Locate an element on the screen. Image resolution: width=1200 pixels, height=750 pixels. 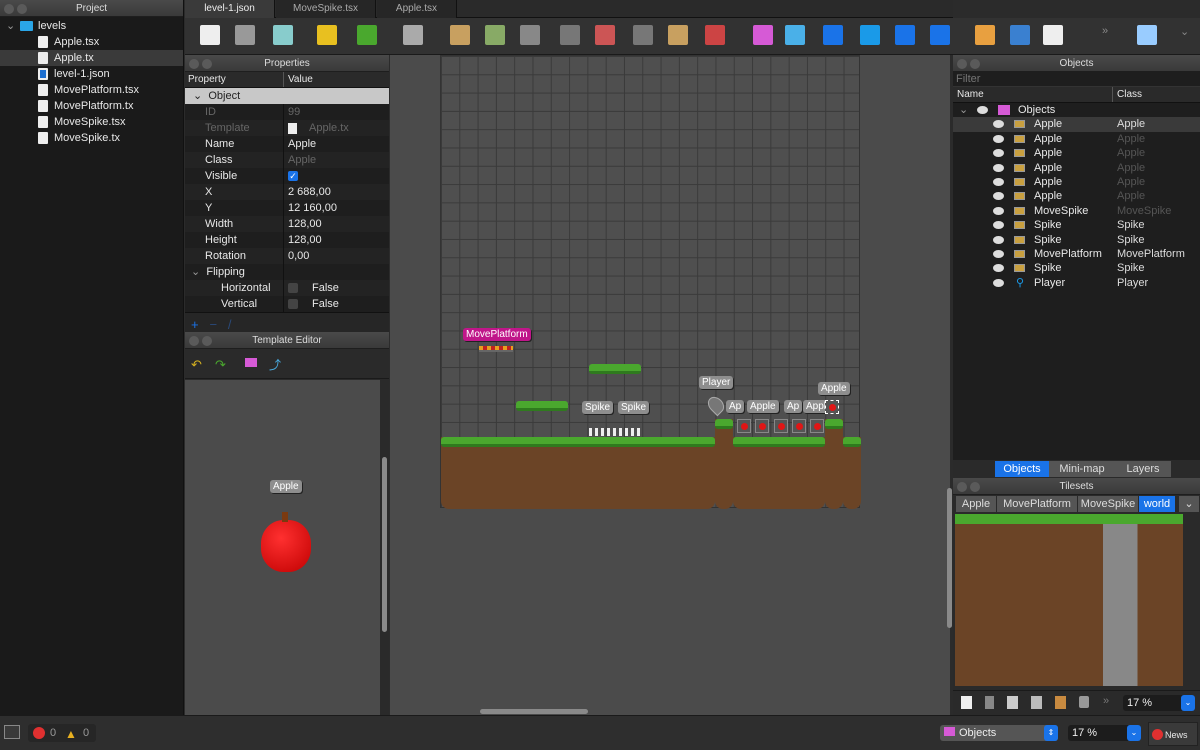
news-button: News is located at coordinates (1173, 734).